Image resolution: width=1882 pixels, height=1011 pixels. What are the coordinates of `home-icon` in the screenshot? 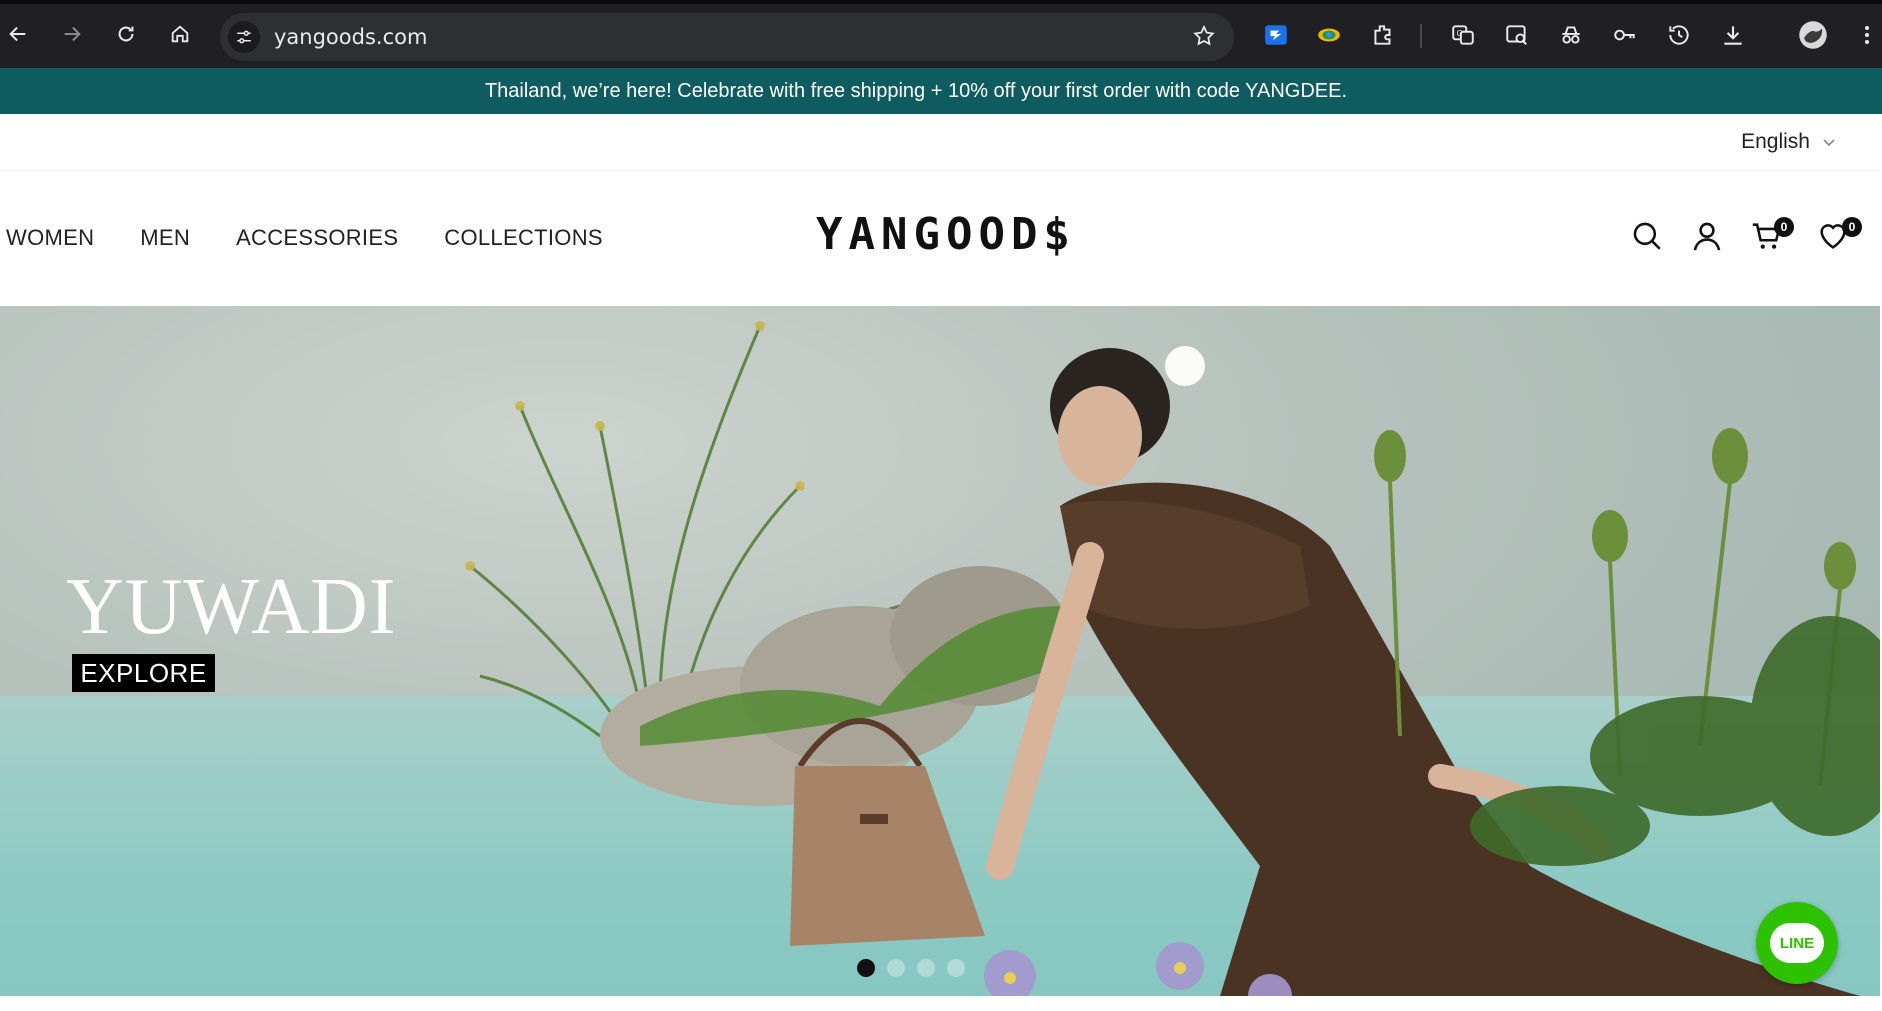 It's located at (180, 34).